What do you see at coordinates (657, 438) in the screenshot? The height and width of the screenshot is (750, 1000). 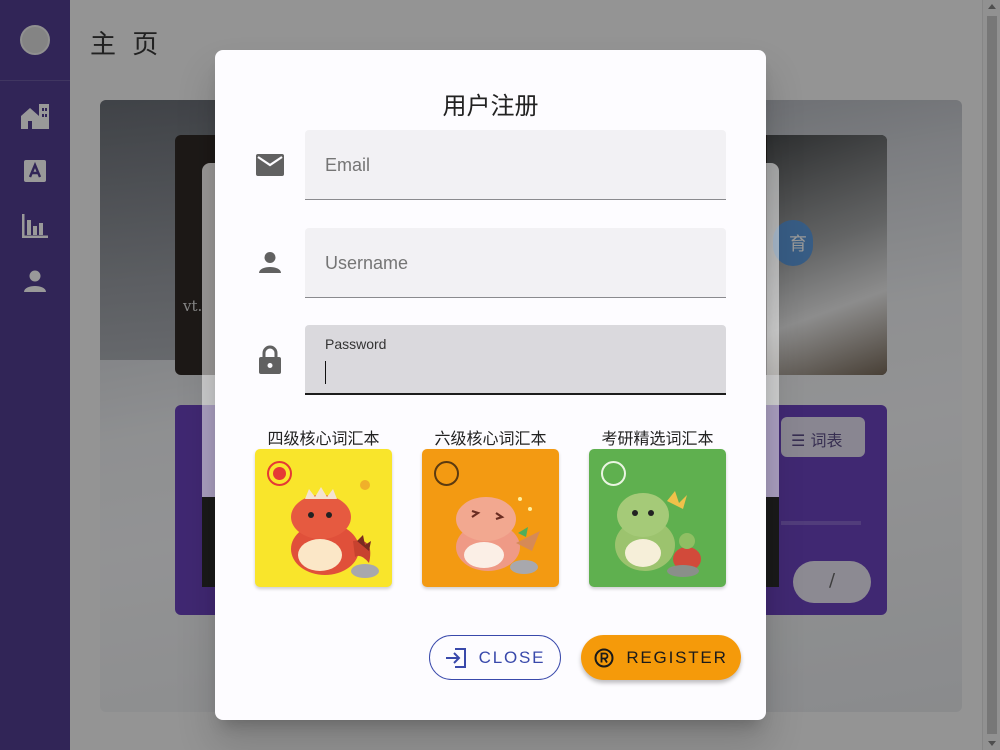 I see `vocab-option-label: 考研精选词汇本` at bounding box center [657, 438].